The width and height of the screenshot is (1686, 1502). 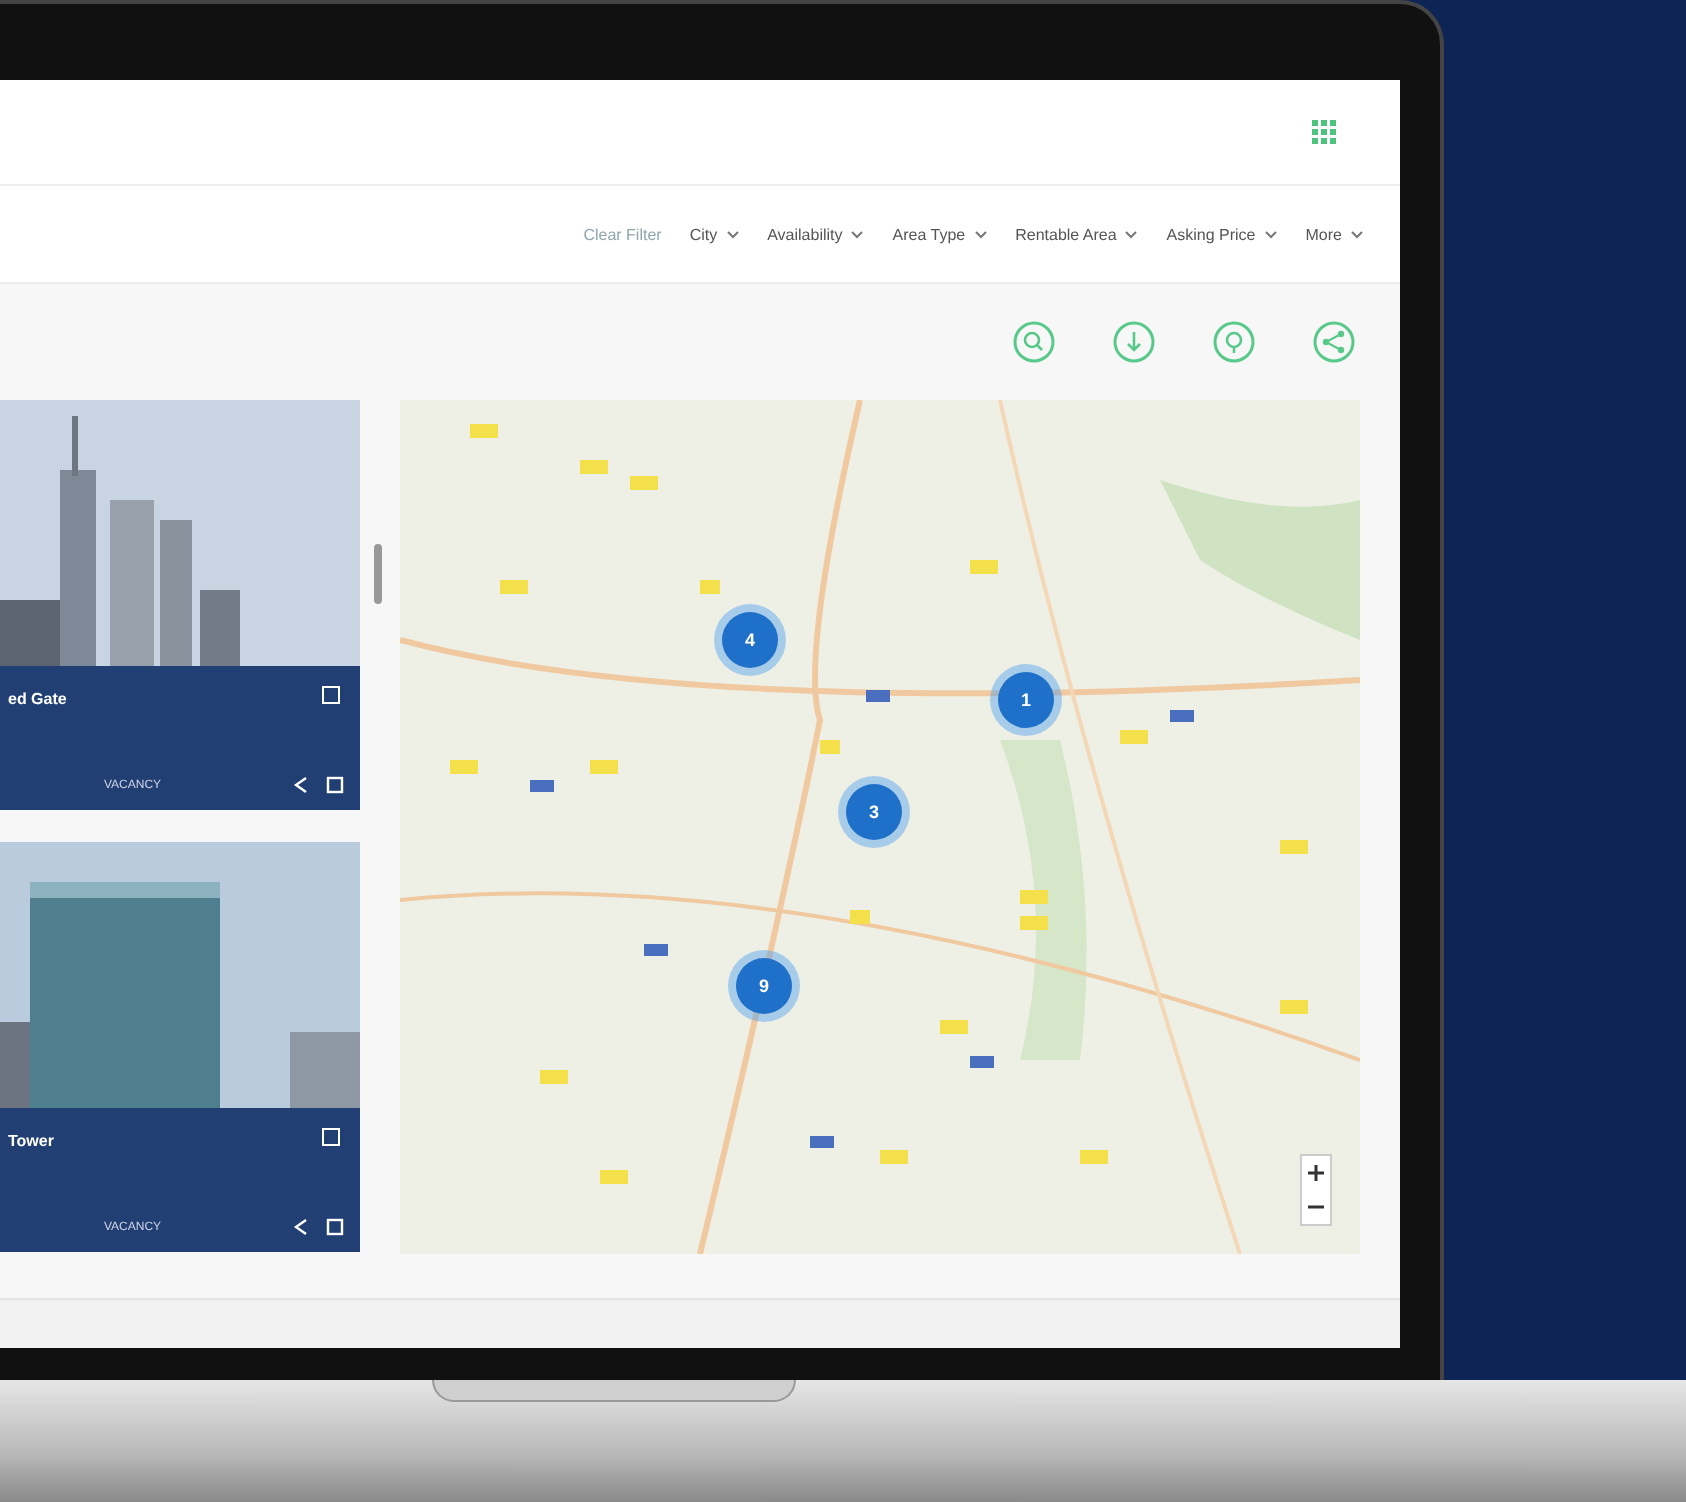 What do you see at coordinates (940, 234) in the screenshot?
I see `filter-dropdown: Area Type` at bounding box center [940, 234].